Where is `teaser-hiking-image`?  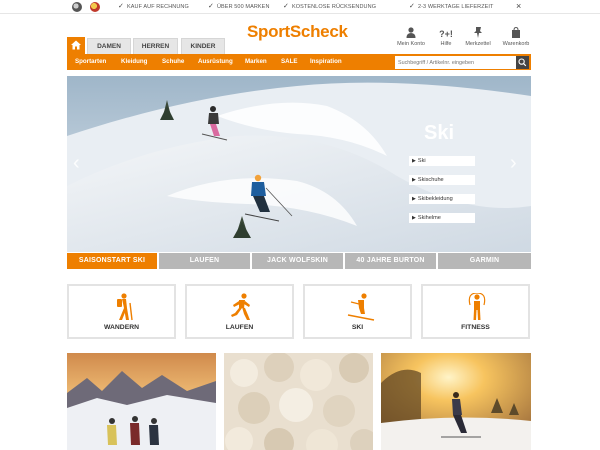 teaser-hiking-image is located at coordinates (141, 401).